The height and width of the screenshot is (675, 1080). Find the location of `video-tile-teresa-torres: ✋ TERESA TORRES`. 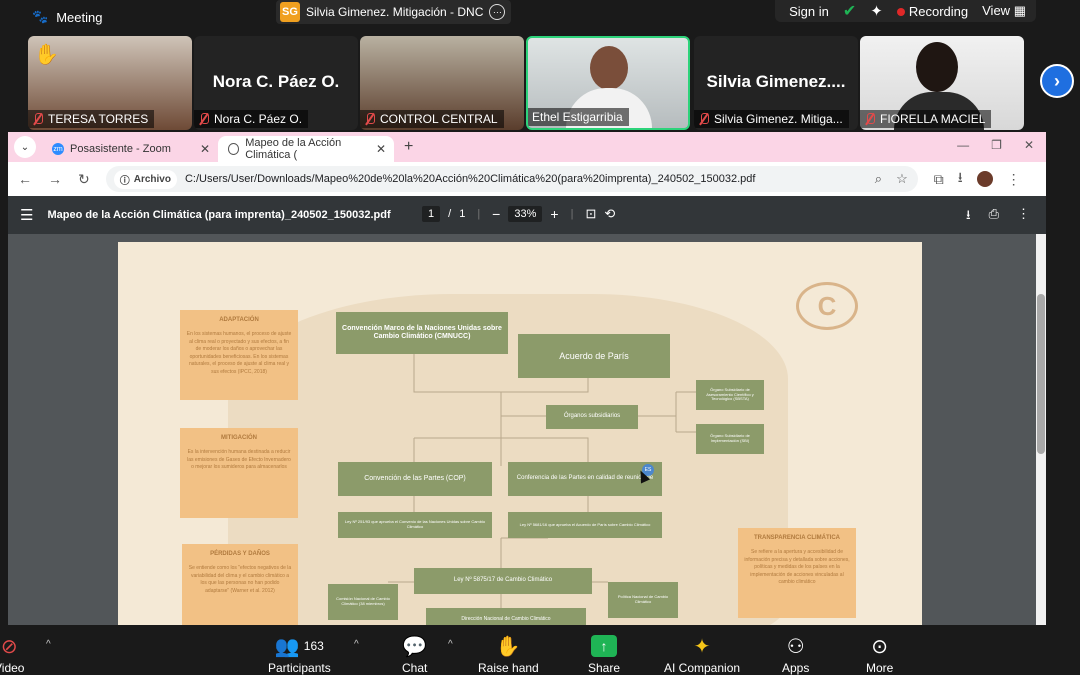

video-tile-teresa-torres: ✋ TERESA TORRES is located at coordinates (110, 83).